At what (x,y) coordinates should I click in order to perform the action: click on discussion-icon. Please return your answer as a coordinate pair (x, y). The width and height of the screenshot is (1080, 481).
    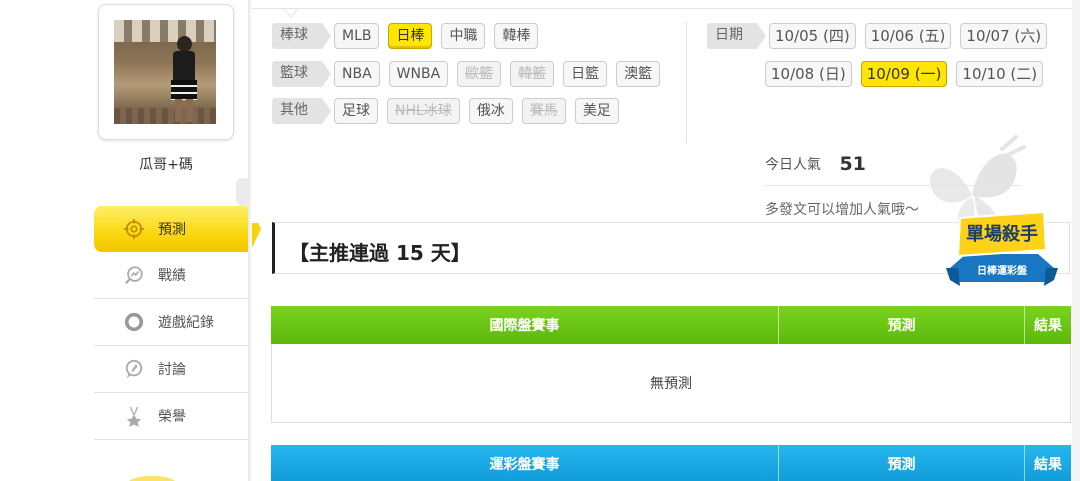
    Looking at the image, I should click on (134, 369).